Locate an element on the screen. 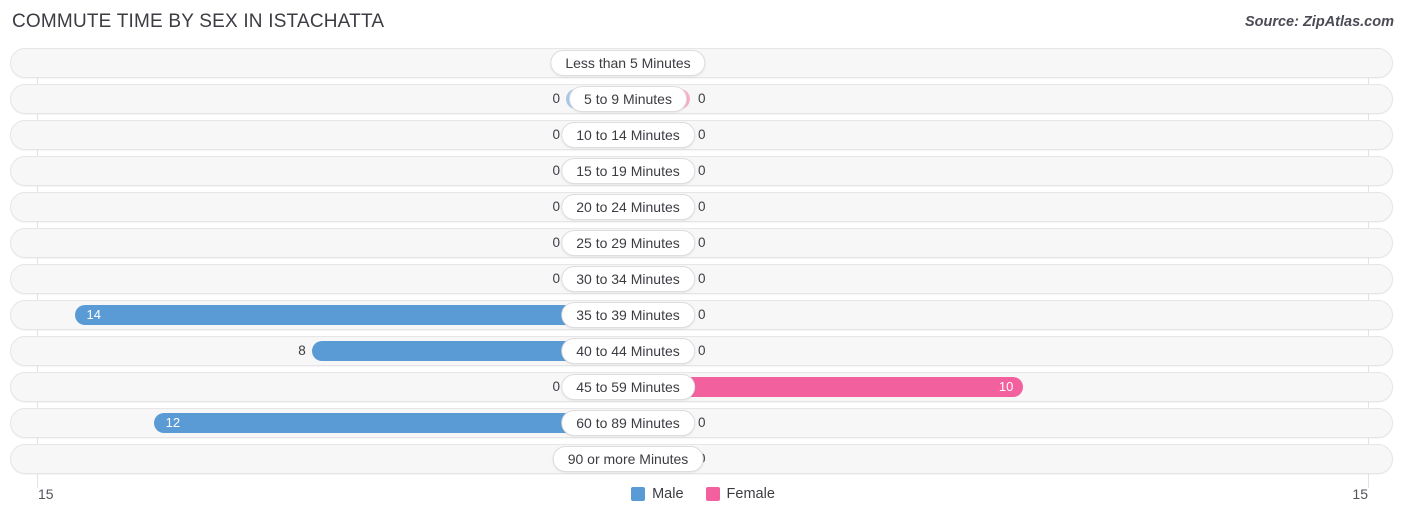  table-row: 0 0 25 to 29 Minutes is located at coordinates (703, 243).